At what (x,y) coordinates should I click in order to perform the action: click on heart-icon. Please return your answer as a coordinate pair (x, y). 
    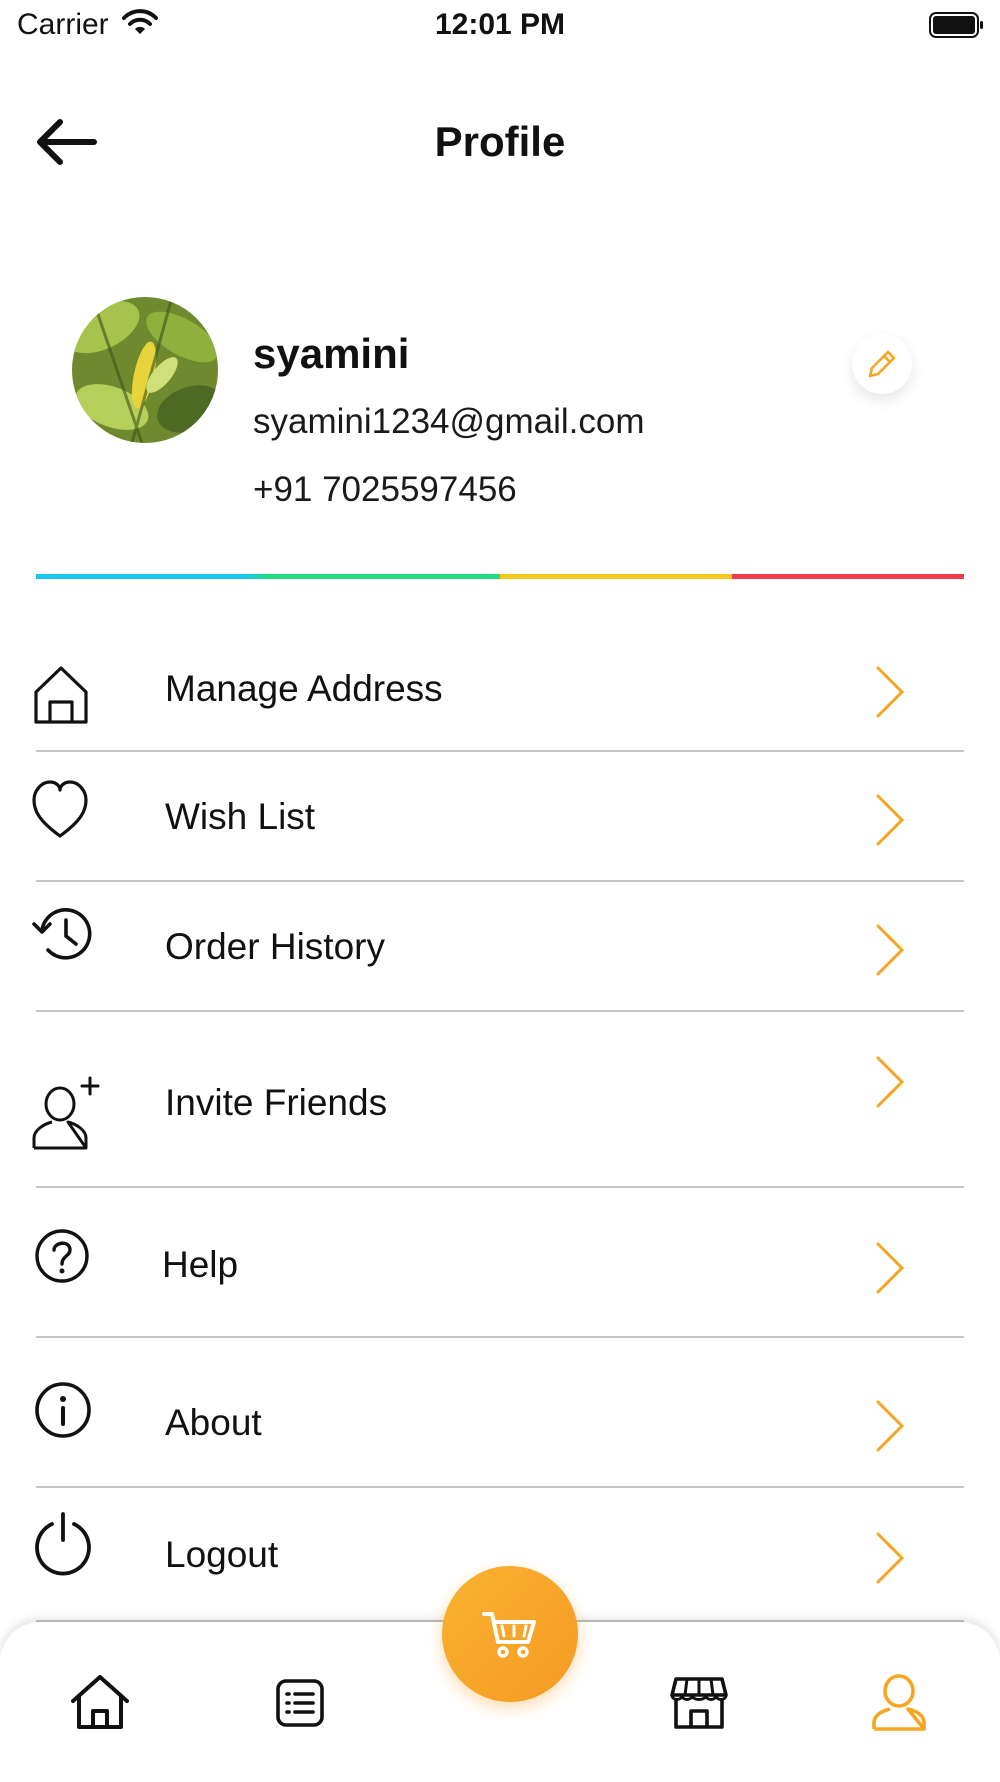
    Looking at the image, I should click on (60, 809).